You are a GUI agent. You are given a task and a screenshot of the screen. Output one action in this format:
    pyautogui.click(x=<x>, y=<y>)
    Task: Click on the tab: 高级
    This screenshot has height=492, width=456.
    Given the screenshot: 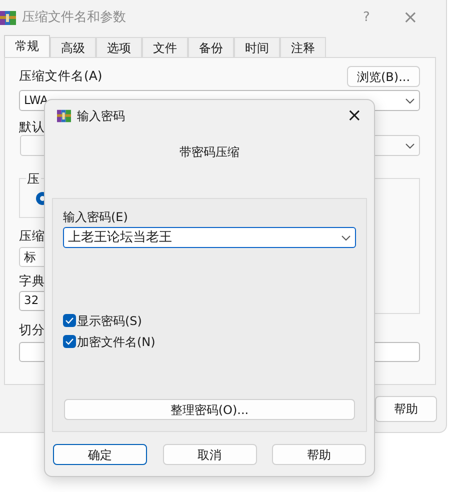 What is the action you would take?
    pyautogui.click(x=73, y=47)
    